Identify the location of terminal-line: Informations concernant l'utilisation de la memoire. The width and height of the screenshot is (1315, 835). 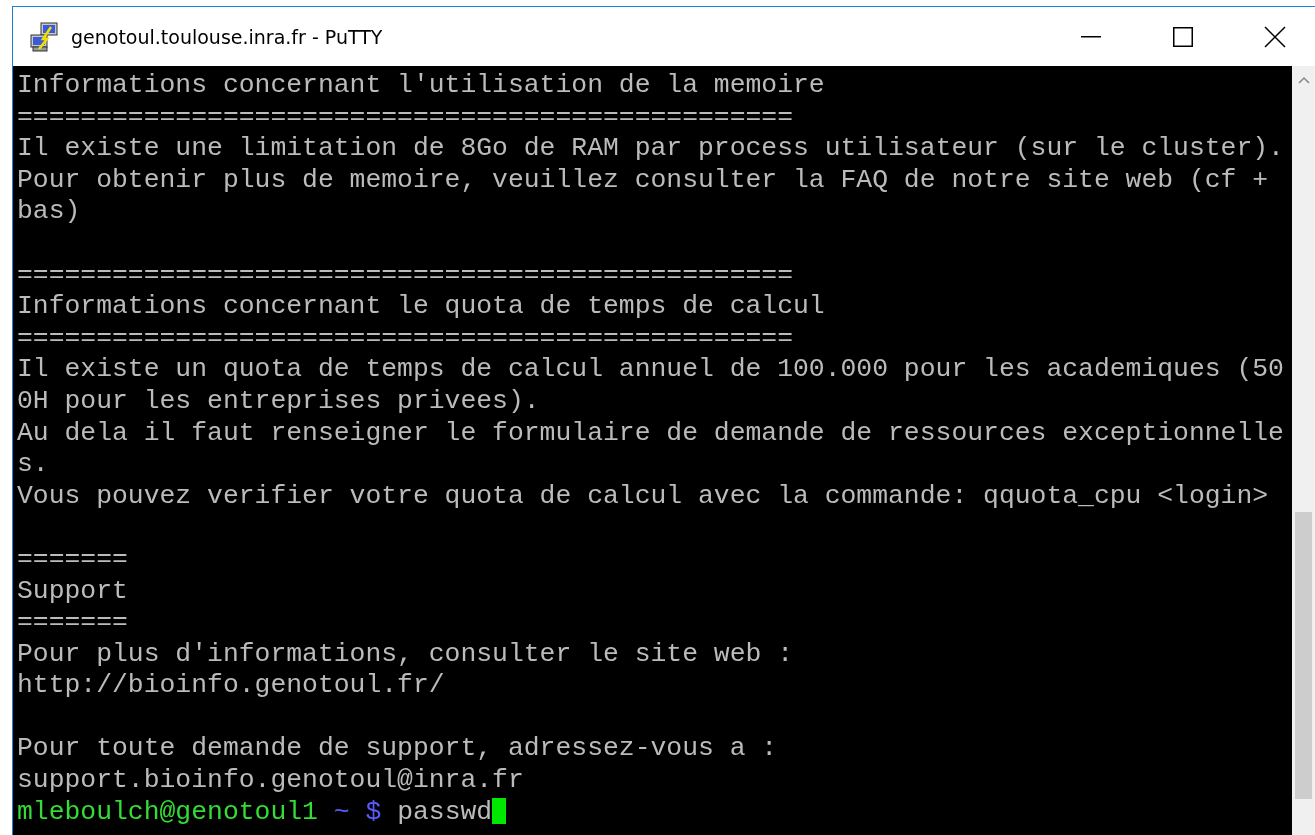
(421, 86).